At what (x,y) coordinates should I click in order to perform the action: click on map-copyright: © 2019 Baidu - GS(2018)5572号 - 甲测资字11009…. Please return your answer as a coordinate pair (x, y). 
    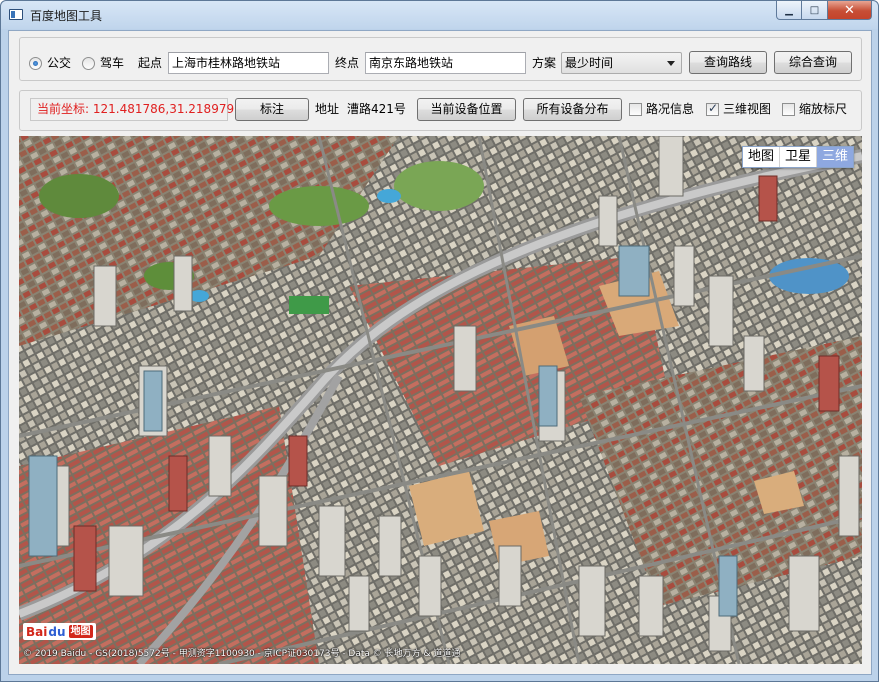
    Looking at the image, I should click on (242, 654).